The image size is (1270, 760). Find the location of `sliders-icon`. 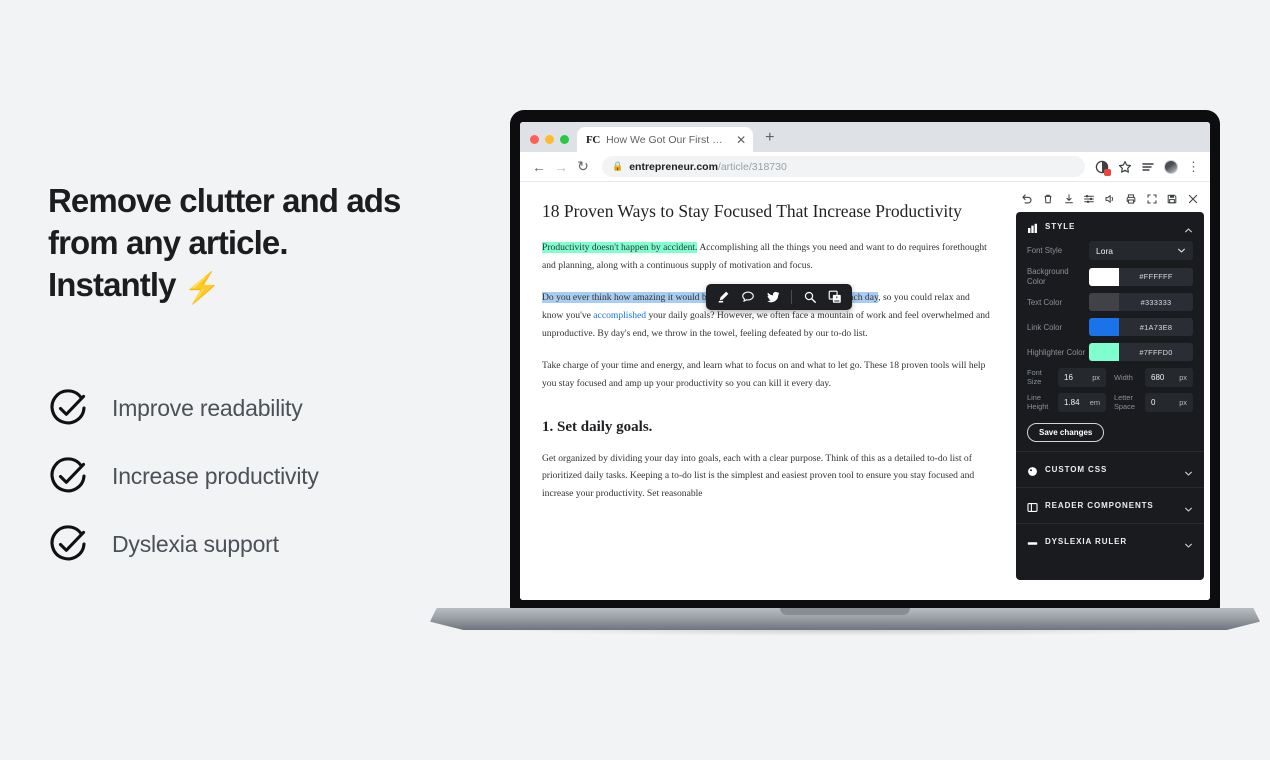

sliders-icon is located at coordinates (1089, 198).